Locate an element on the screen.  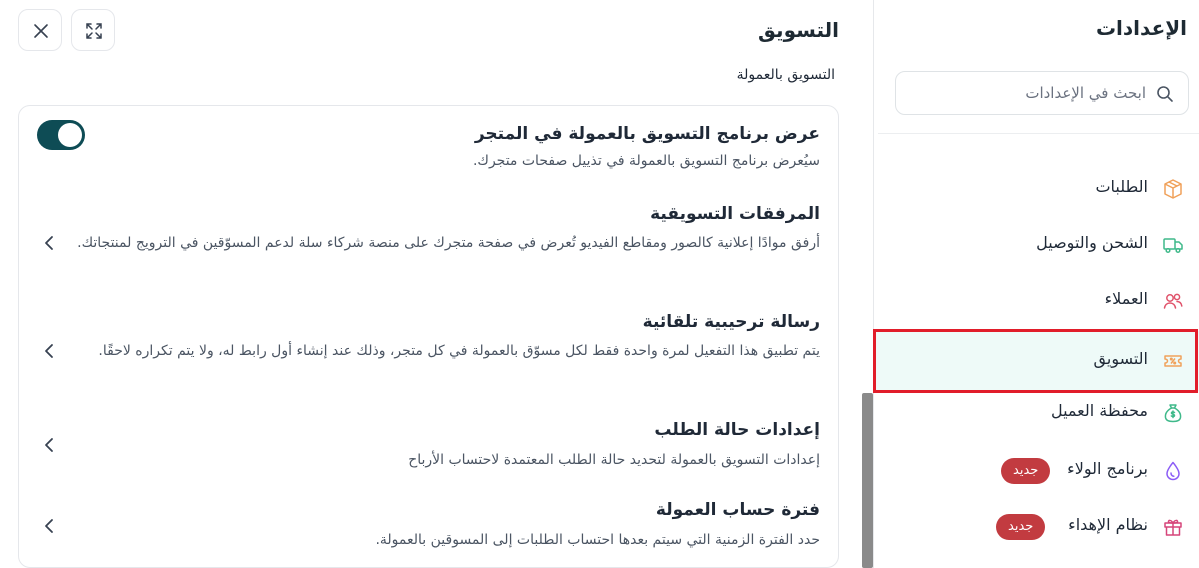
search-icon is located at coordinates (1165, 94).